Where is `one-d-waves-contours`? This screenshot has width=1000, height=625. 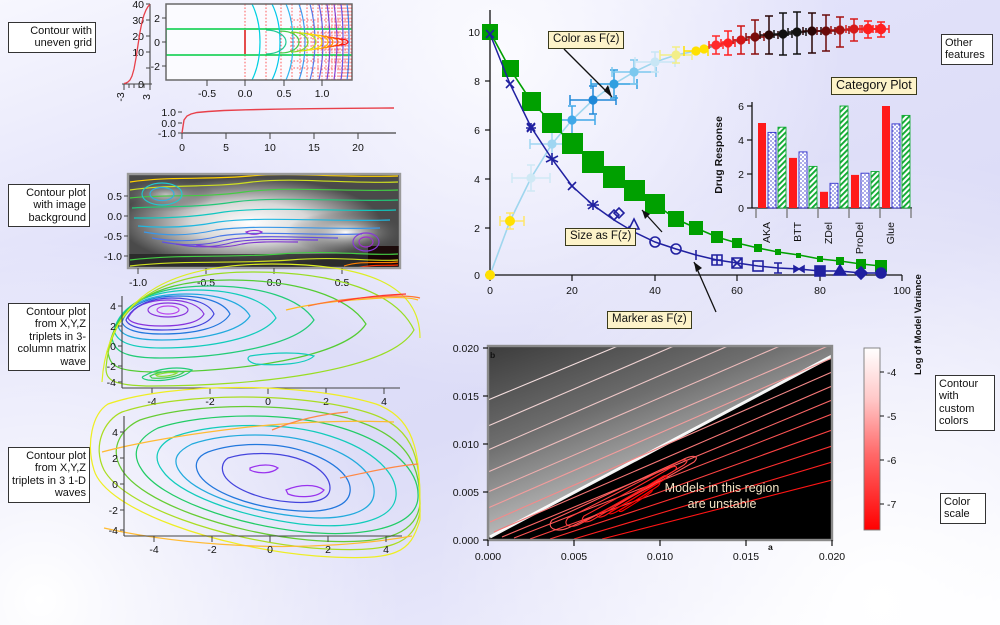
one-d-waves-contours is located at coordinates (255, 472).